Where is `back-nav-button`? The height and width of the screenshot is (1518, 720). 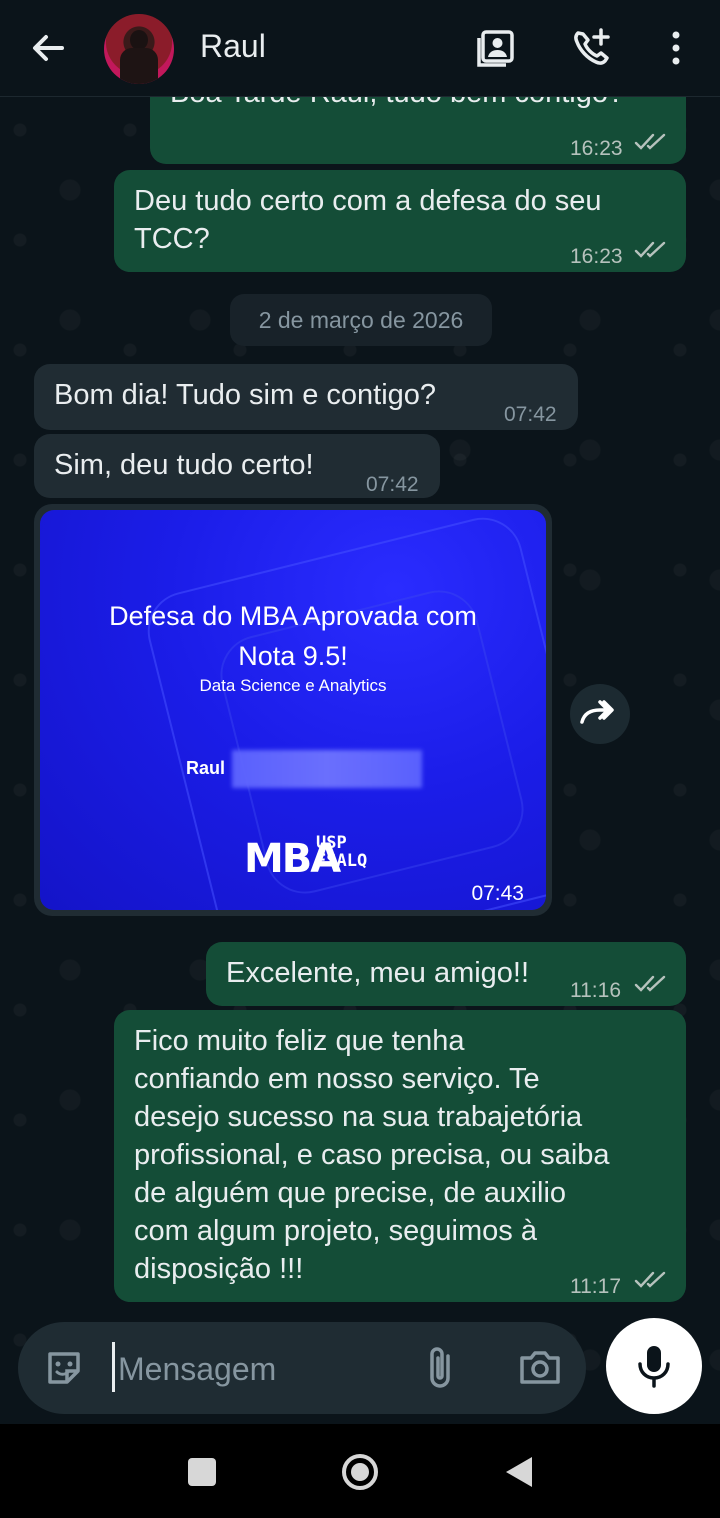
back-nav-button is located at coordinates (519, 1472).